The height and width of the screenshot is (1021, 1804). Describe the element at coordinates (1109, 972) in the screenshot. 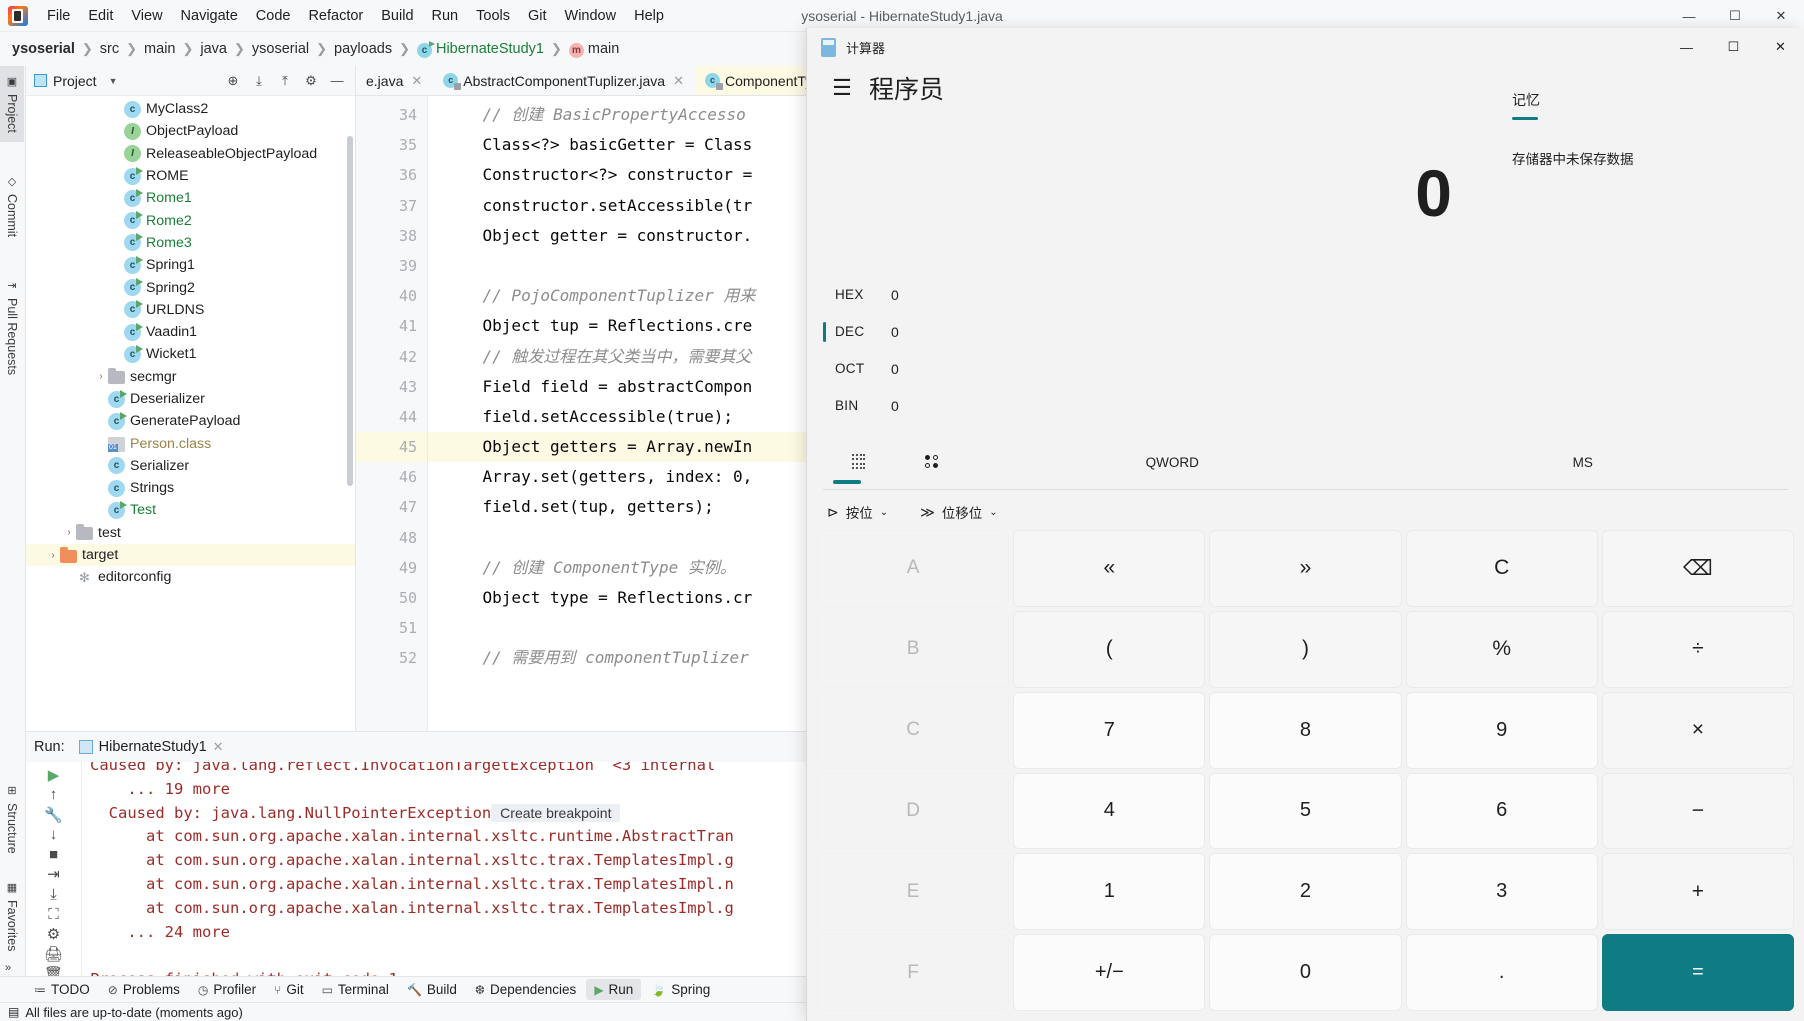

I see `calc-key-sym: +/−` at that location.